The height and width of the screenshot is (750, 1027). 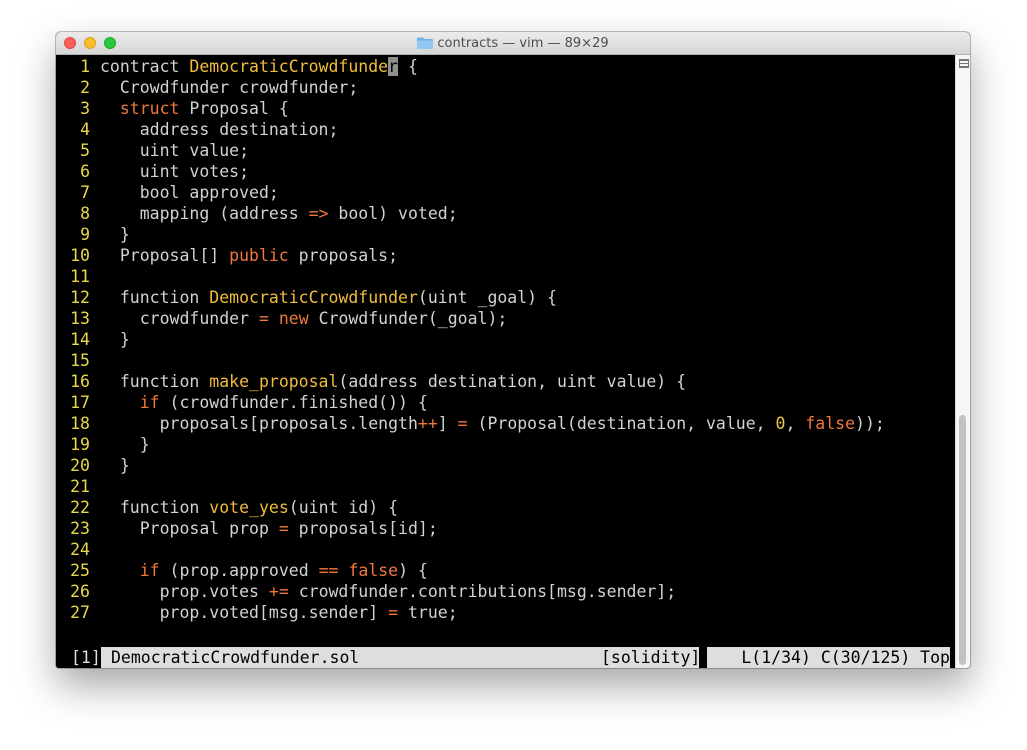 I want to click on code-token: (uint id) {, so click(x=343, y=507).